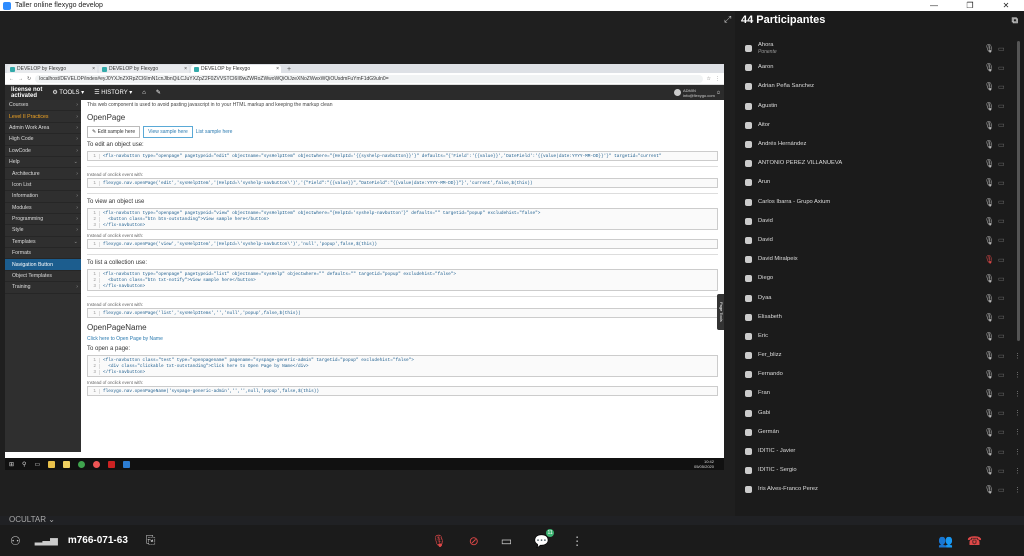 Image resolution: width=1024 pixels, height=556 pixels. I want to click on popout-icon: ⧉, so click(1015, 20).